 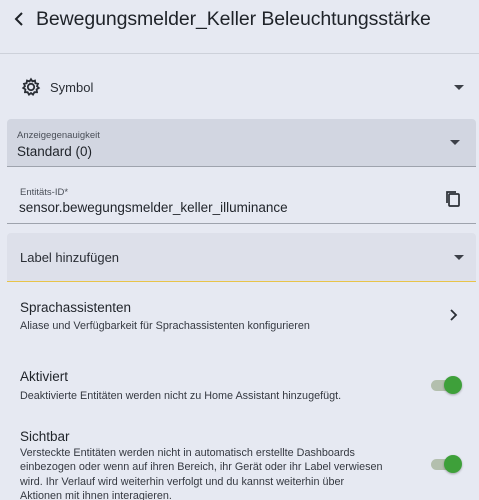 I want to click on back-button, so click(x=19, y=19).